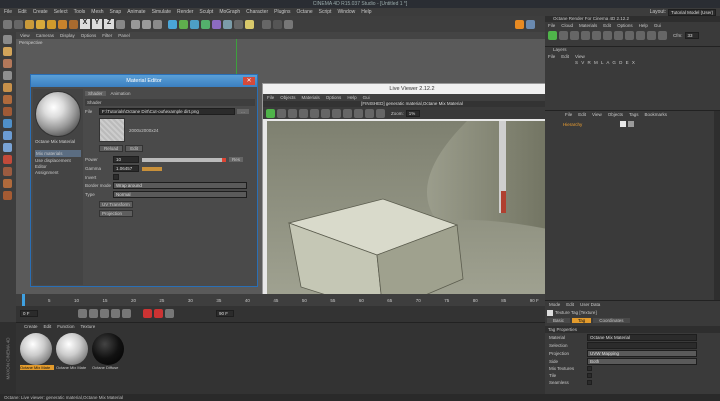 The width and height of the screenshot is (720, 401). What do you see at coordinates (48, 326) in the screenshot?
I see `mm-menu-edit: Edit` at bounding box center [48, 326].